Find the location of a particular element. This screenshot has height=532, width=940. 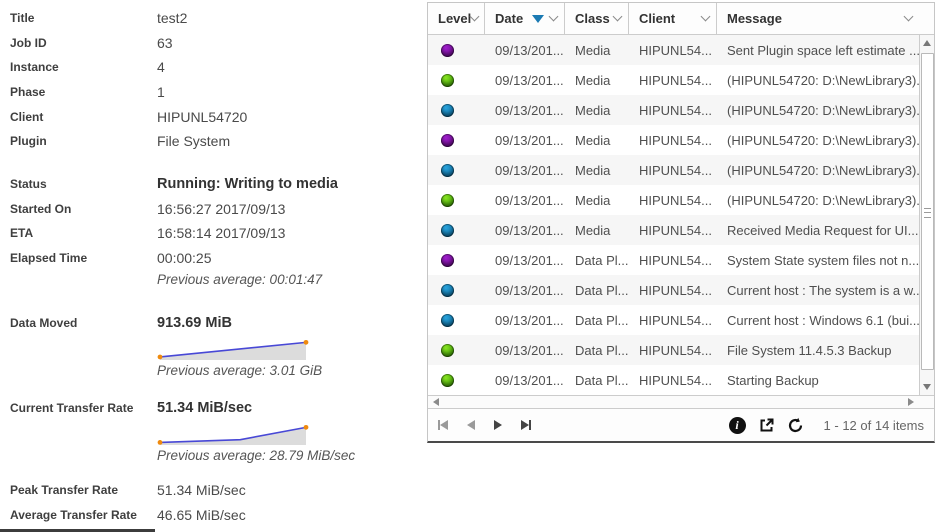

column-header-client: Client is located at coordinates (673, 18).